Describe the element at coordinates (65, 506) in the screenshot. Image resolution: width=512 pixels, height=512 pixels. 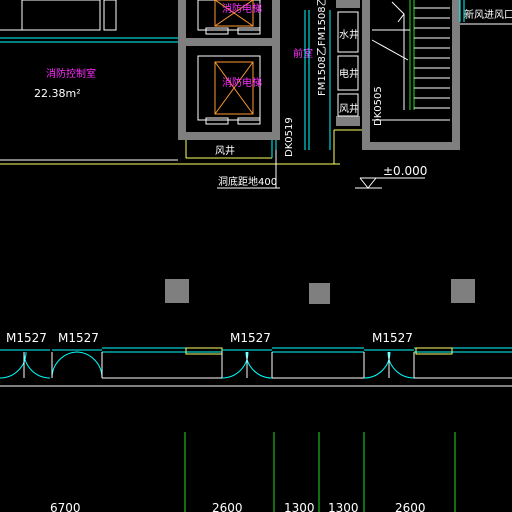
I see `dimension-label-1: 6700` at that location.